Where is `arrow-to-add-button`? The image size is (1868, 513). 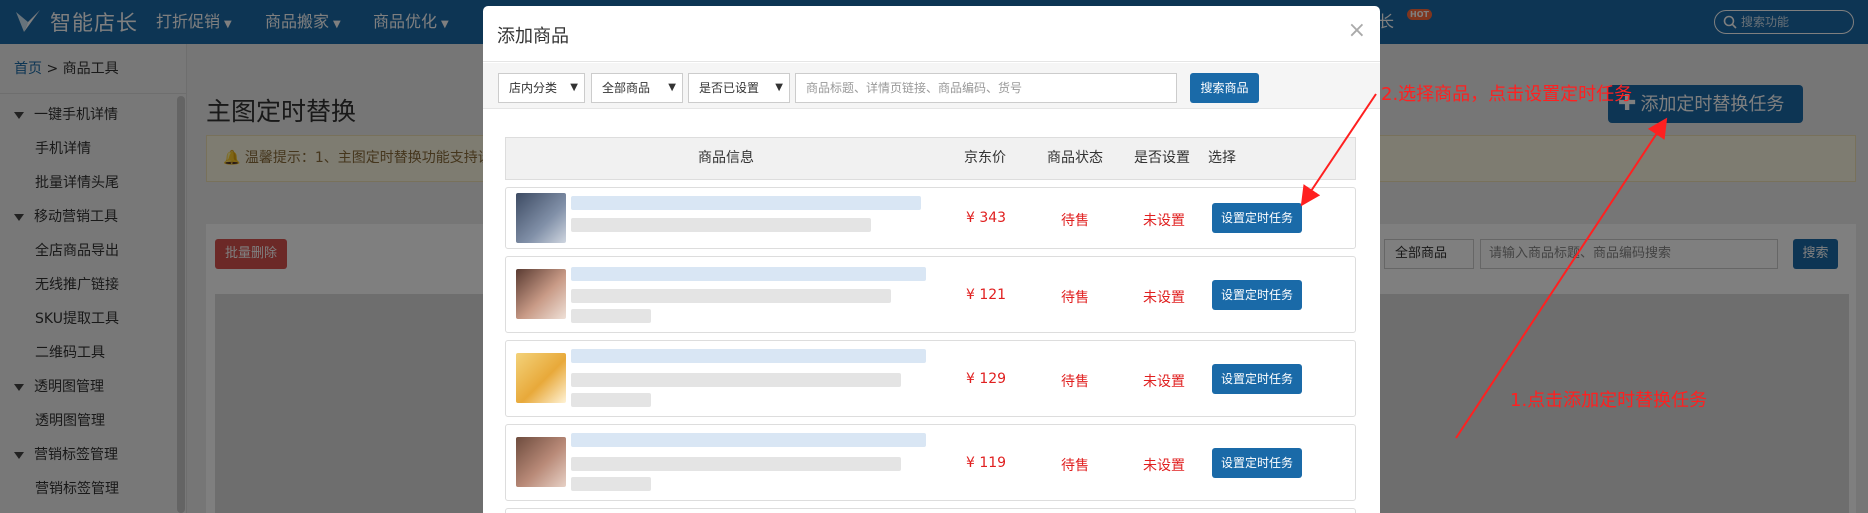
arrow-to-add-button is located at coordinates (1561, 278).